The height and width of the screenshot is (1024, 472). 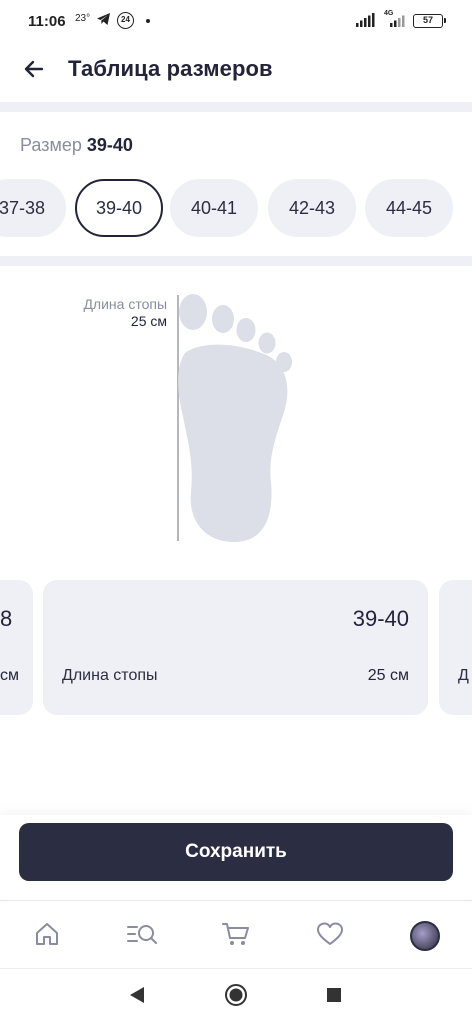 I want to click on cart-icon, so click(x=236, y=936).